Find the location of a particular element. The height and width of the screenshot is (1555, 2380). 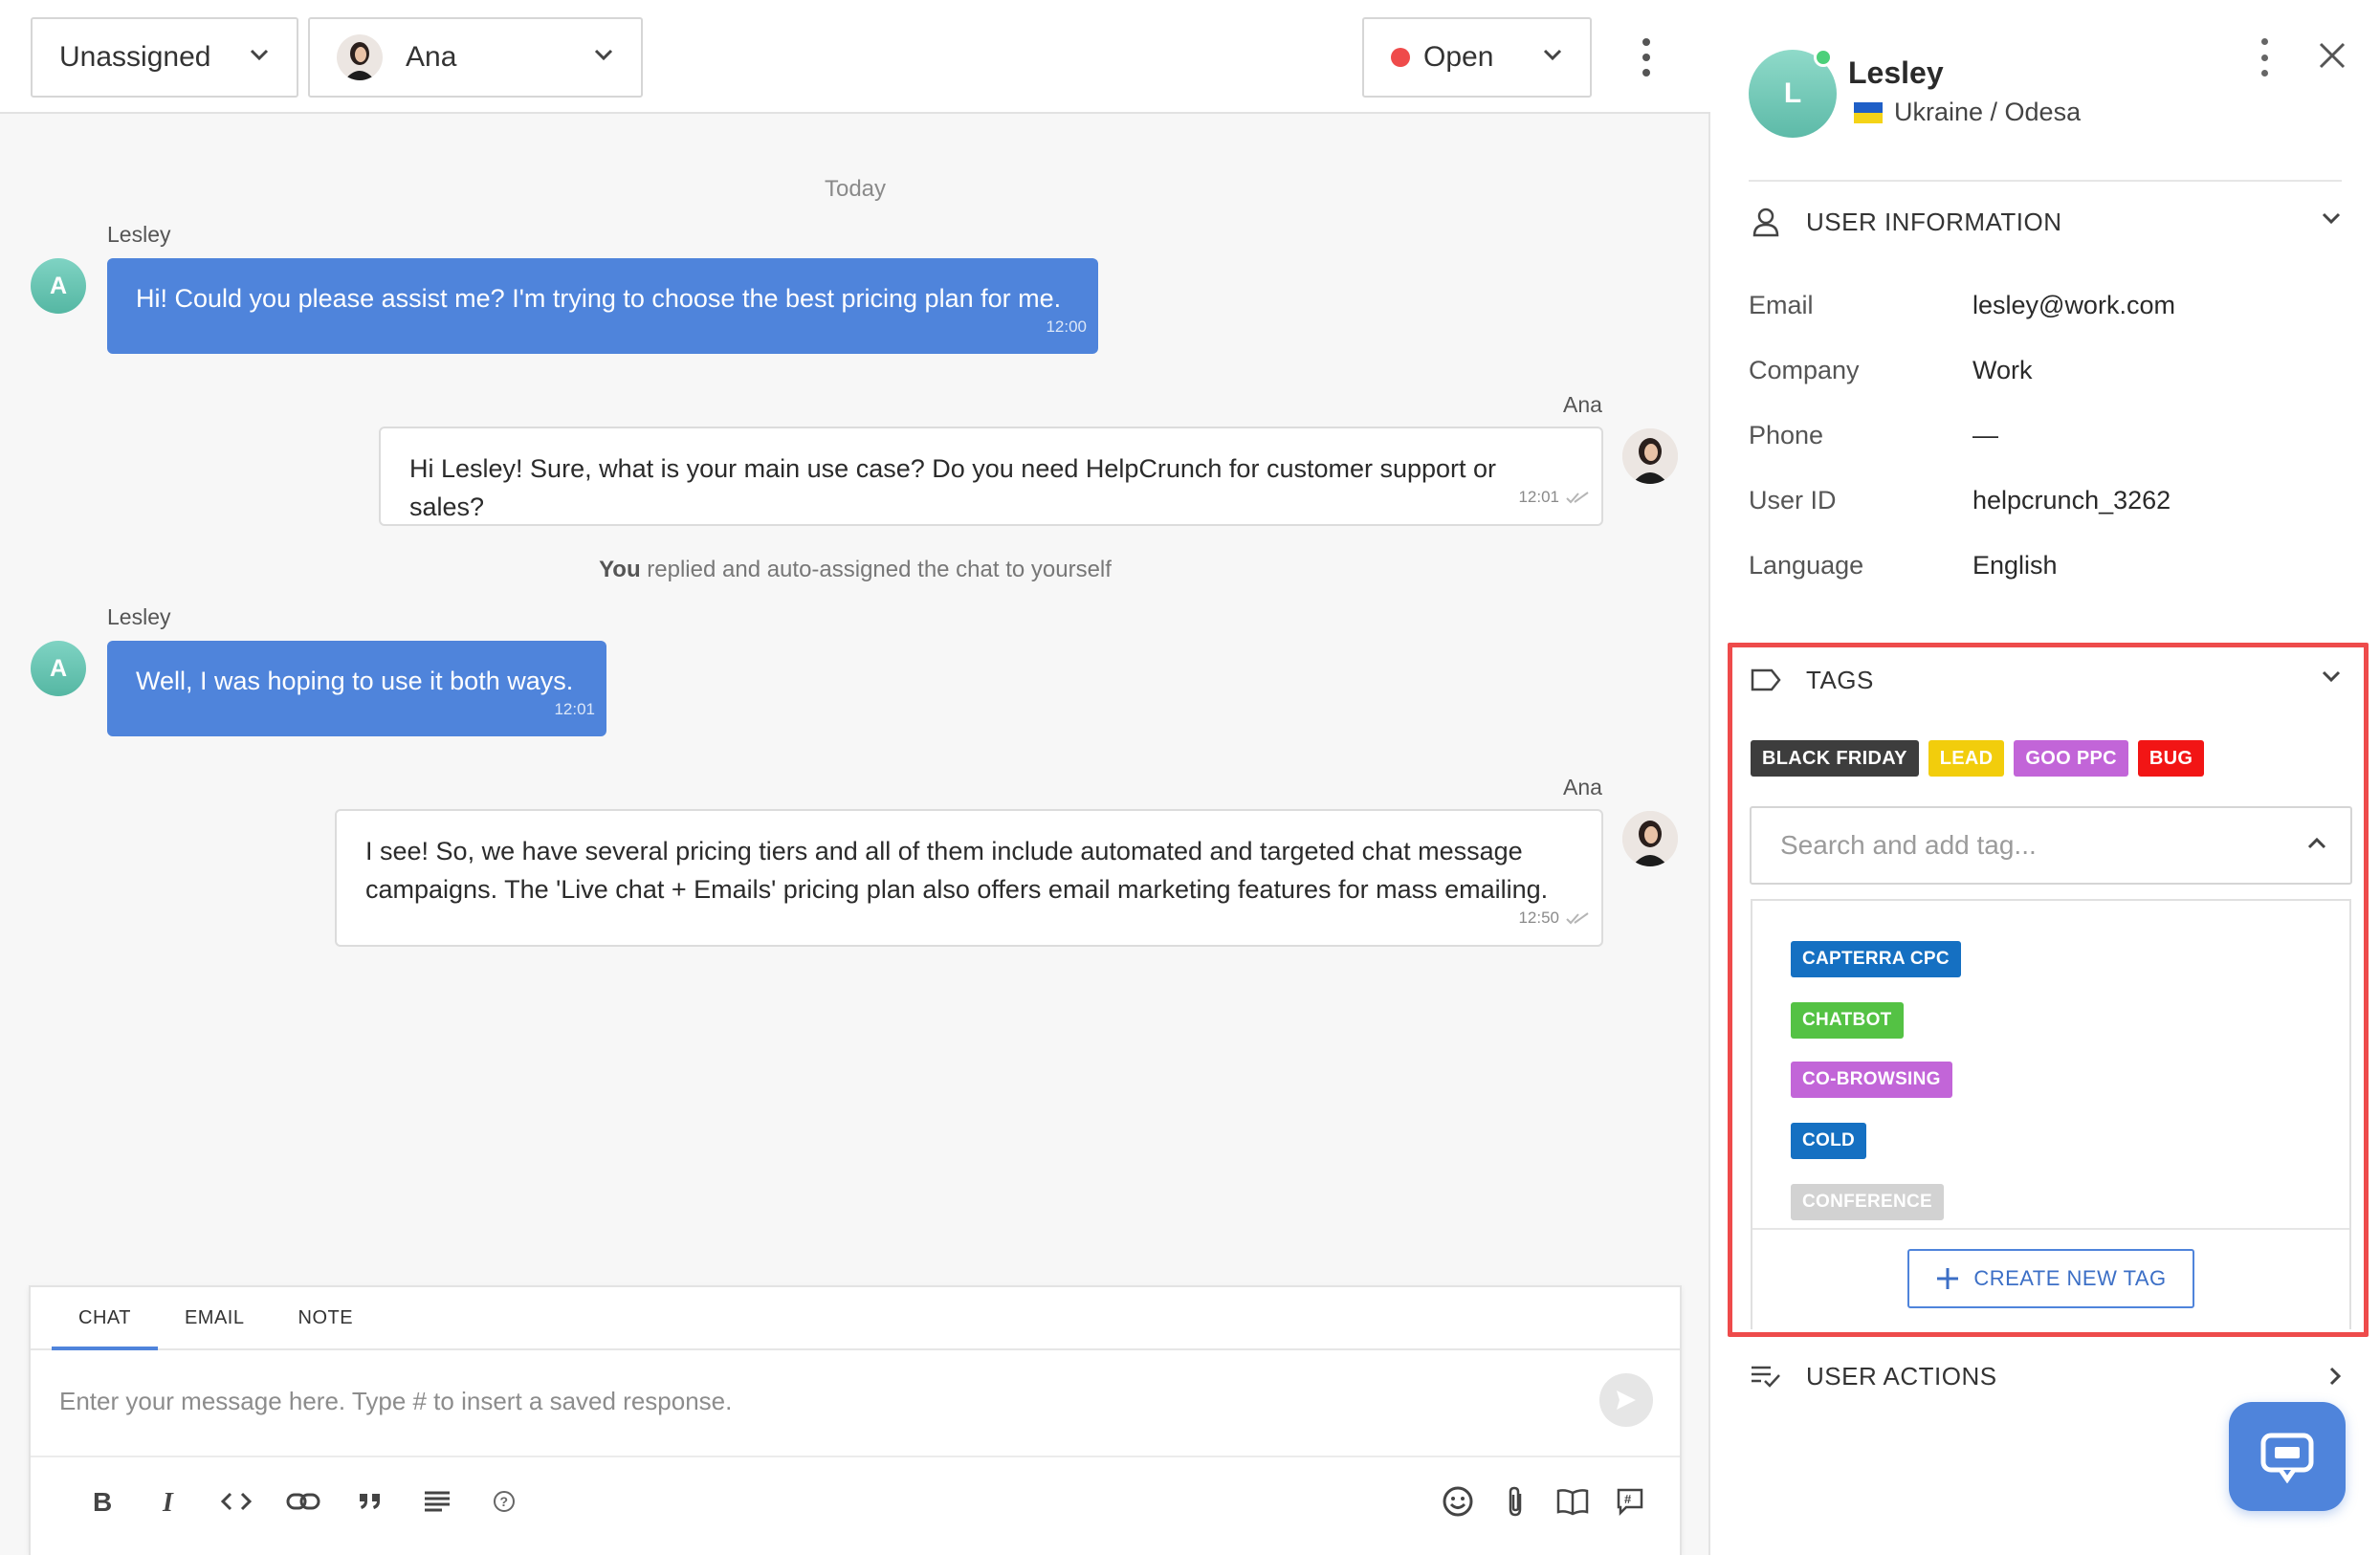

tab-chat: CHAT is located at coordinates (105, 1318).